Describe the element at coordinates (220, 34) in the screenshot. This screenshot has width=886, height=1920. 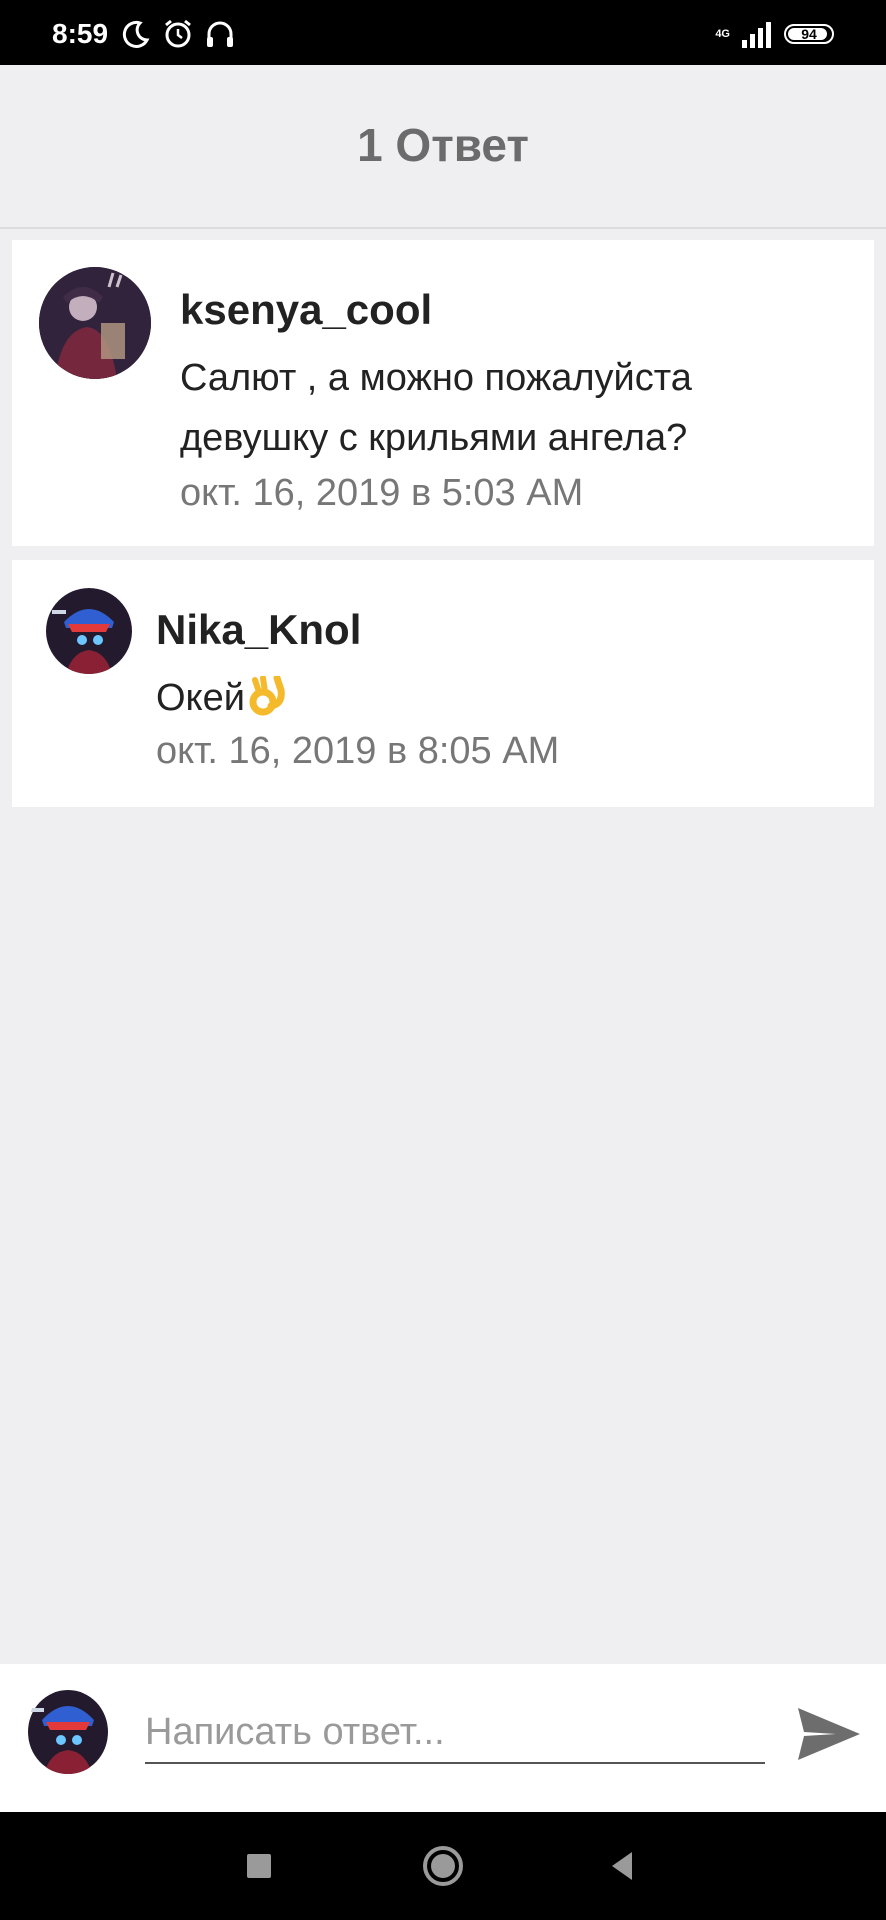
I see `headphones-icon` at that location.